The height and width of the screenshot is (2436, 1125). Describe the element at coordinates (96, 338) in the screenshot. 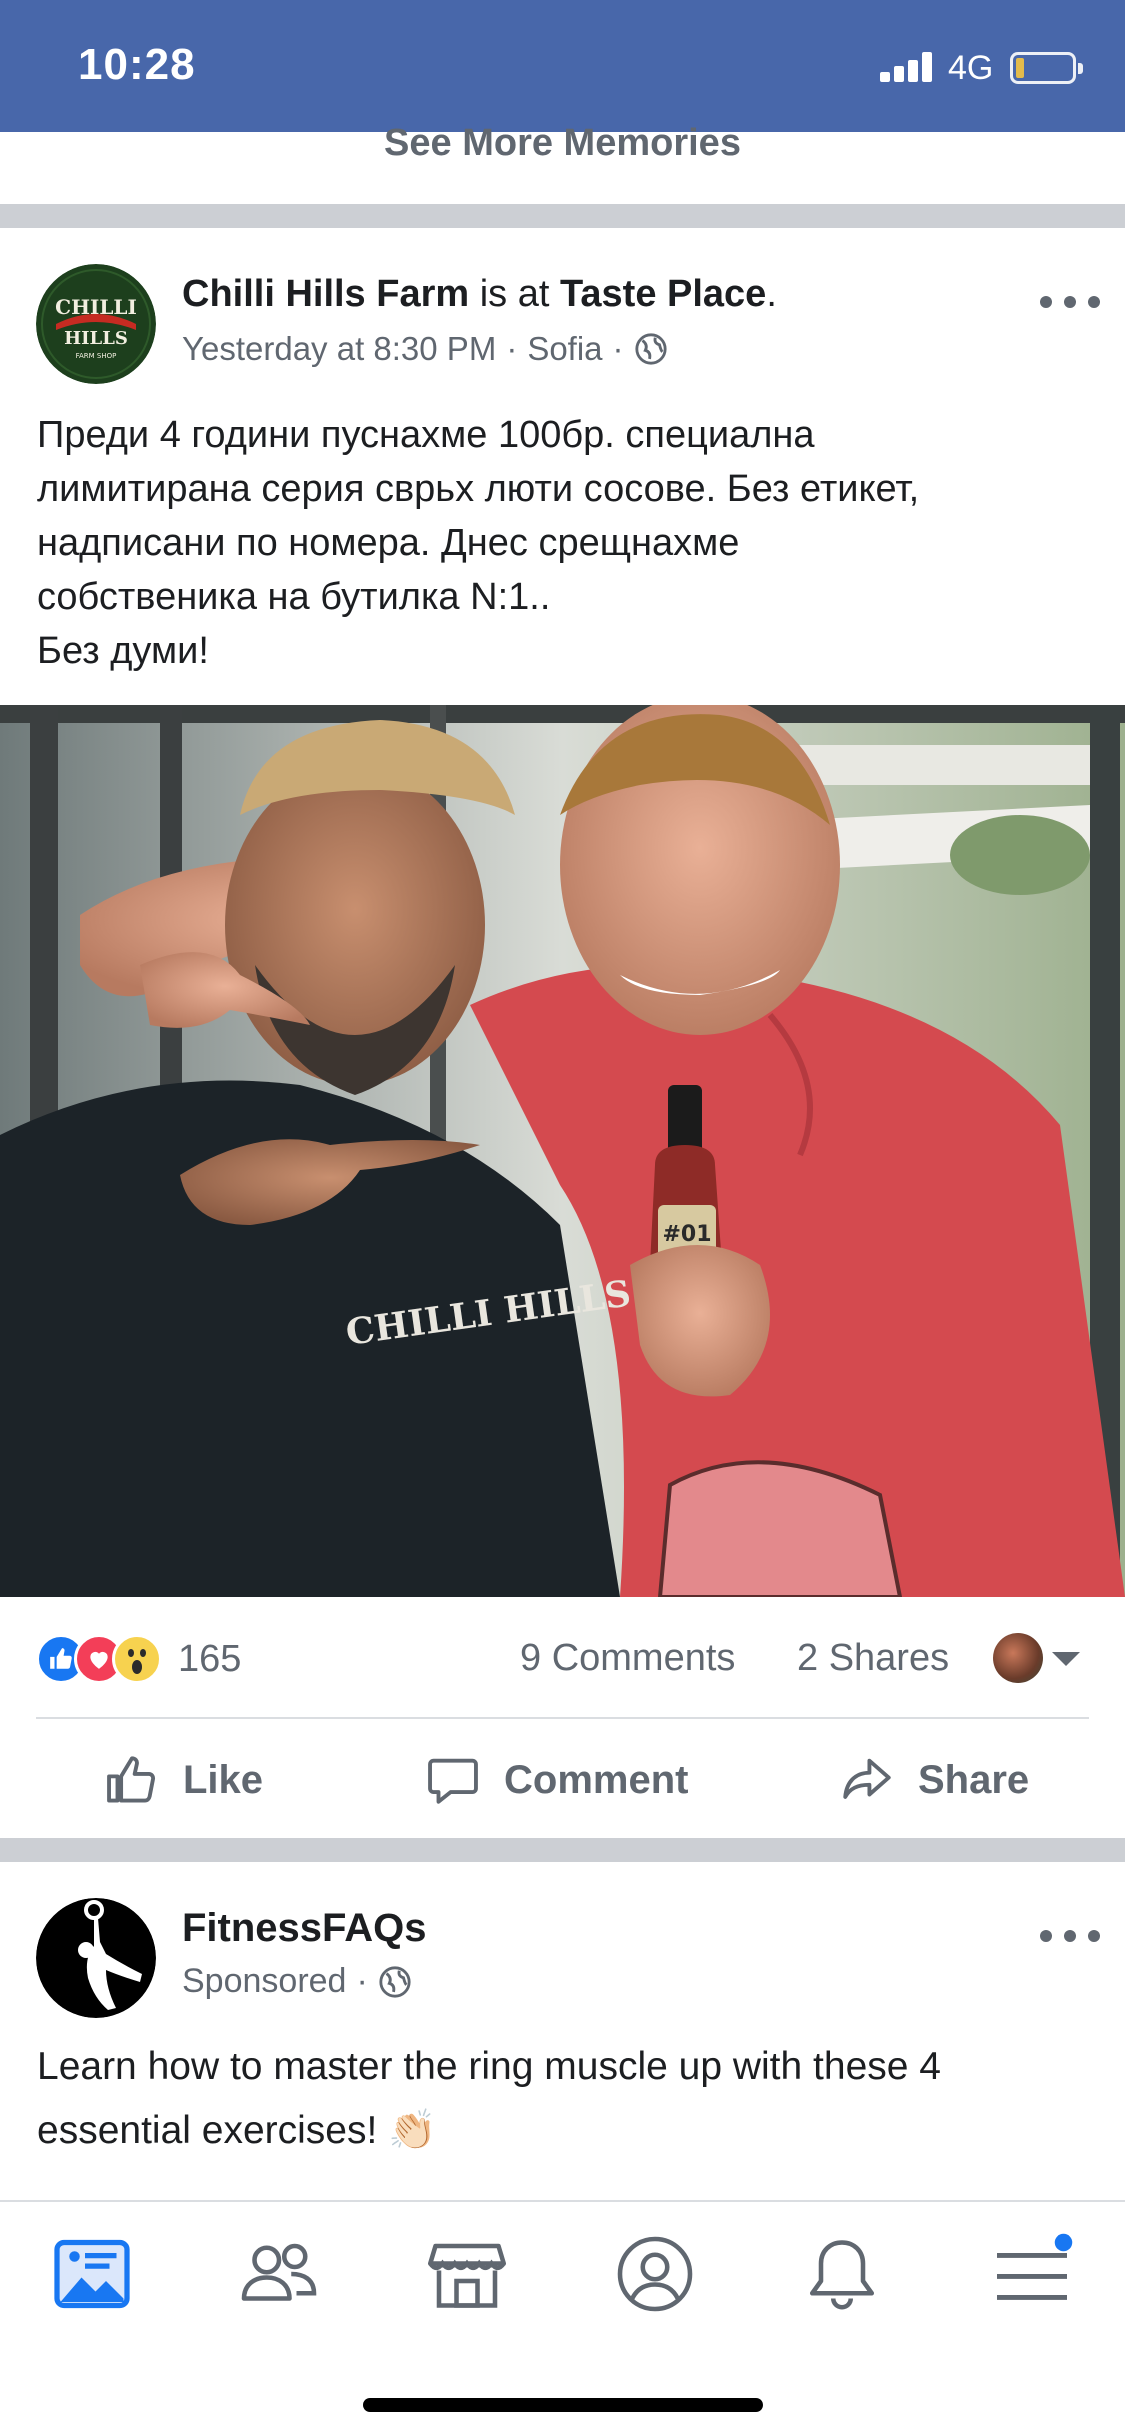

I see `svg-text: HILLS` at that location.